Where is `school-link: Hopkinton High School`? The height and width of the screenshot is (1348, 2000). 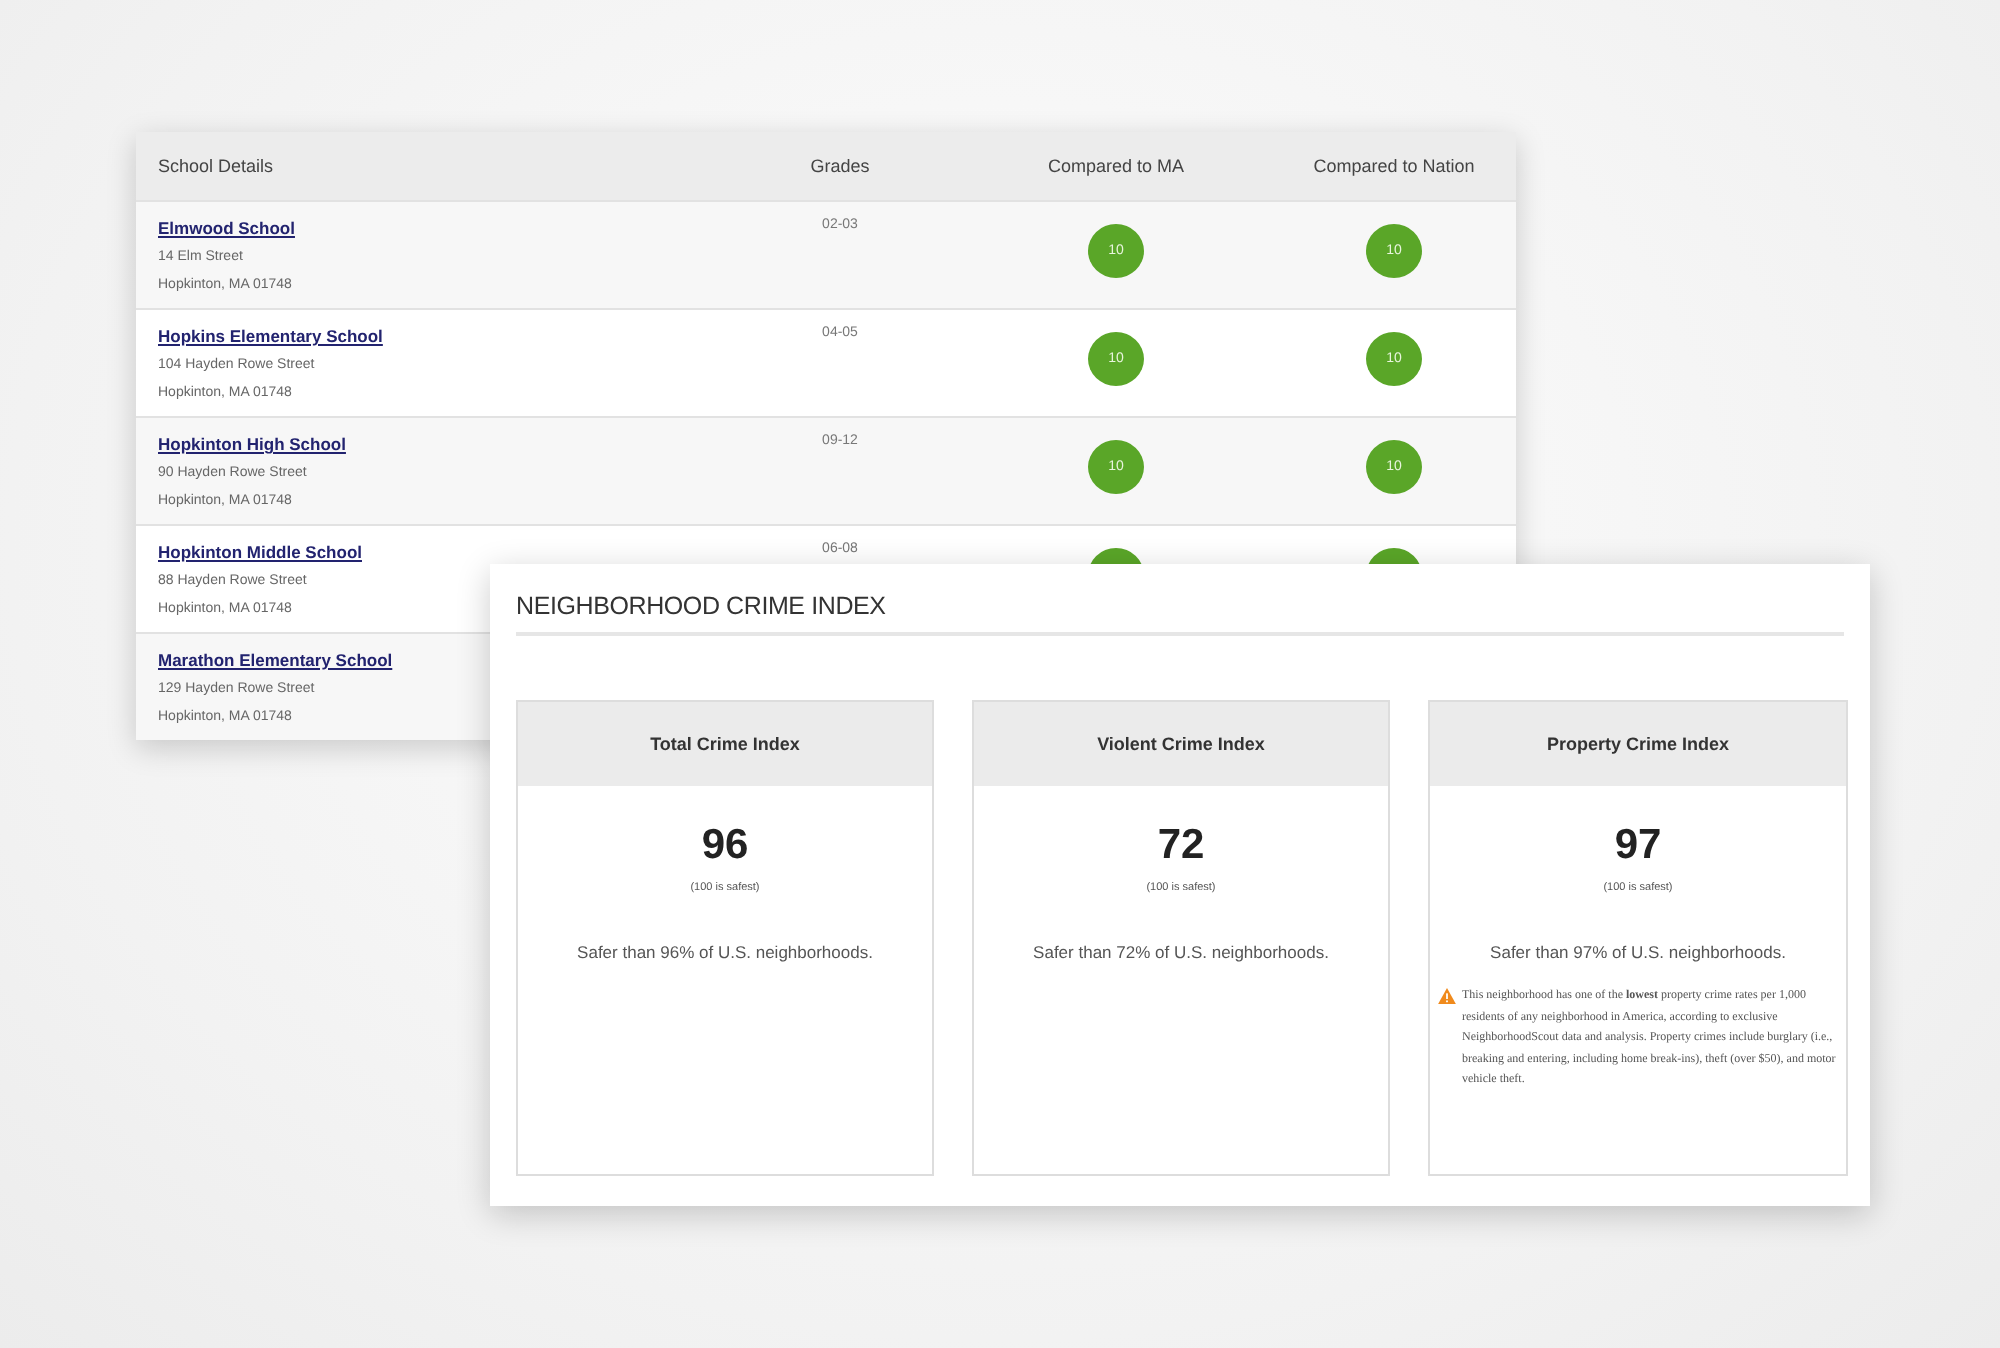 school-link: Hopkinton High School is located at coordinates (252, 444).